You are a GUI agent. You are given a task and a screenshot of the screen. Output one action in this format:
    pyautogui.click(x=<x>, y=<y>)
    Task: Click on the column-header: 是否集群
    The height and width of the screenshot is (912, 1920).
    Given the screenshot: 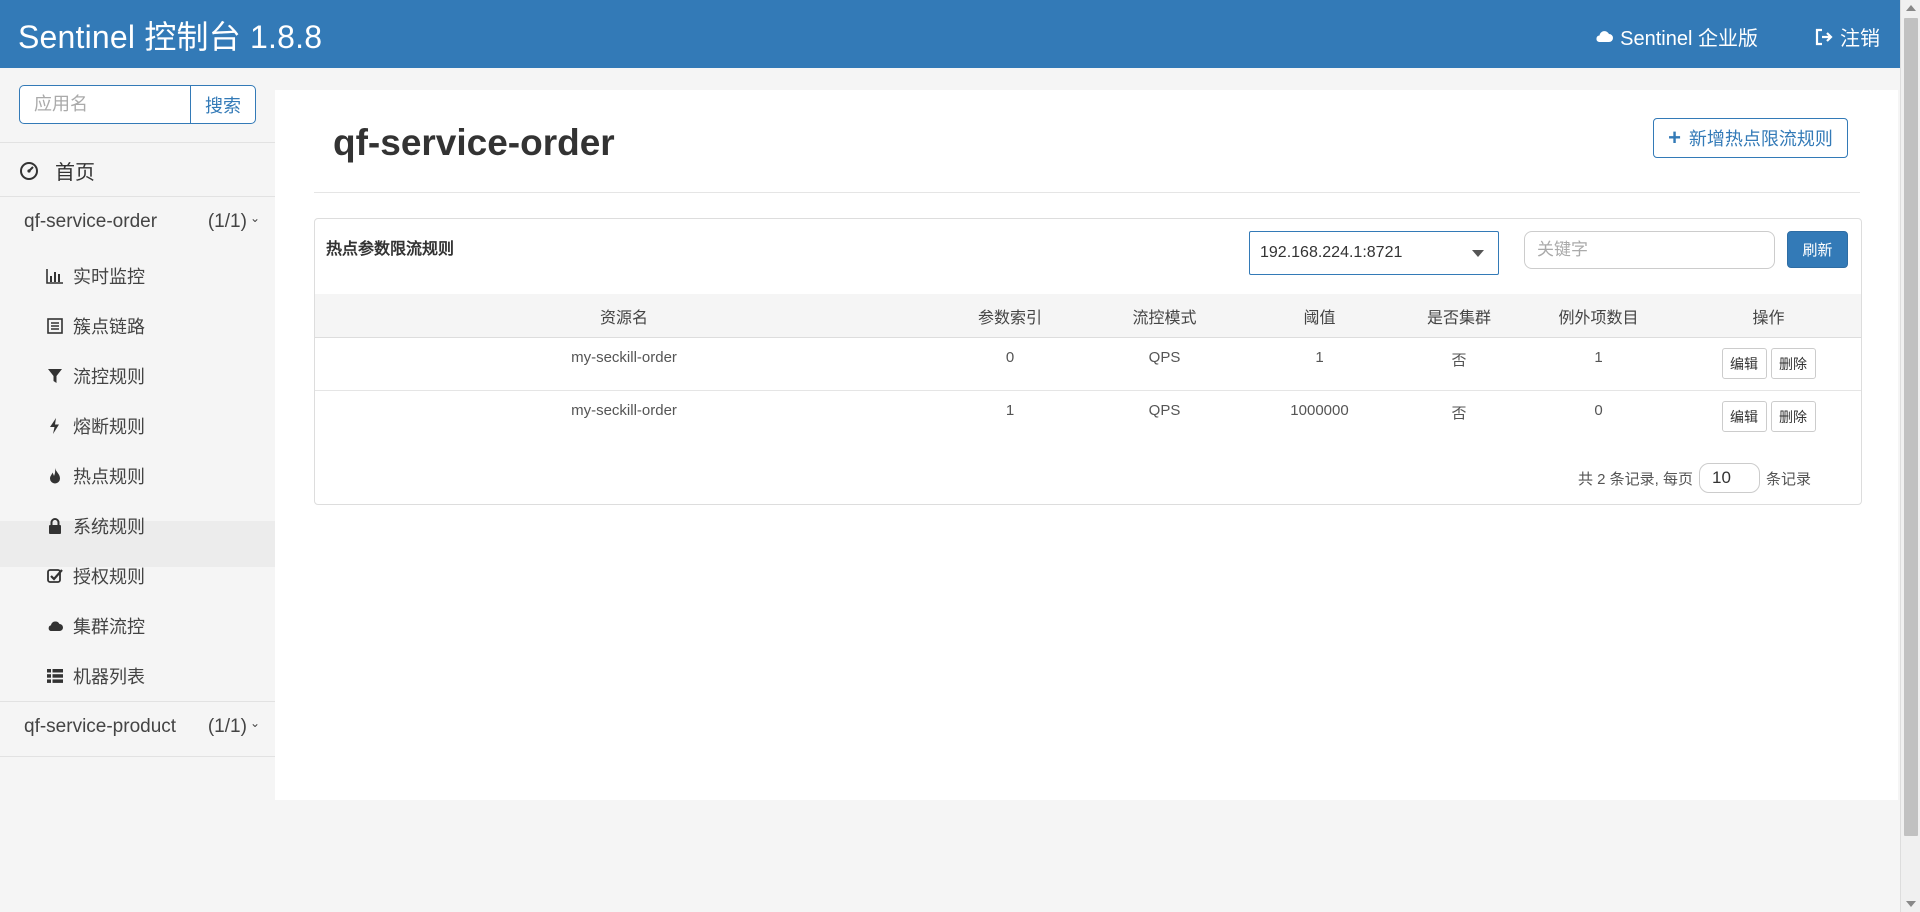 What is the action you would take?
    pyautogui.click(x=1458, y=318)
    